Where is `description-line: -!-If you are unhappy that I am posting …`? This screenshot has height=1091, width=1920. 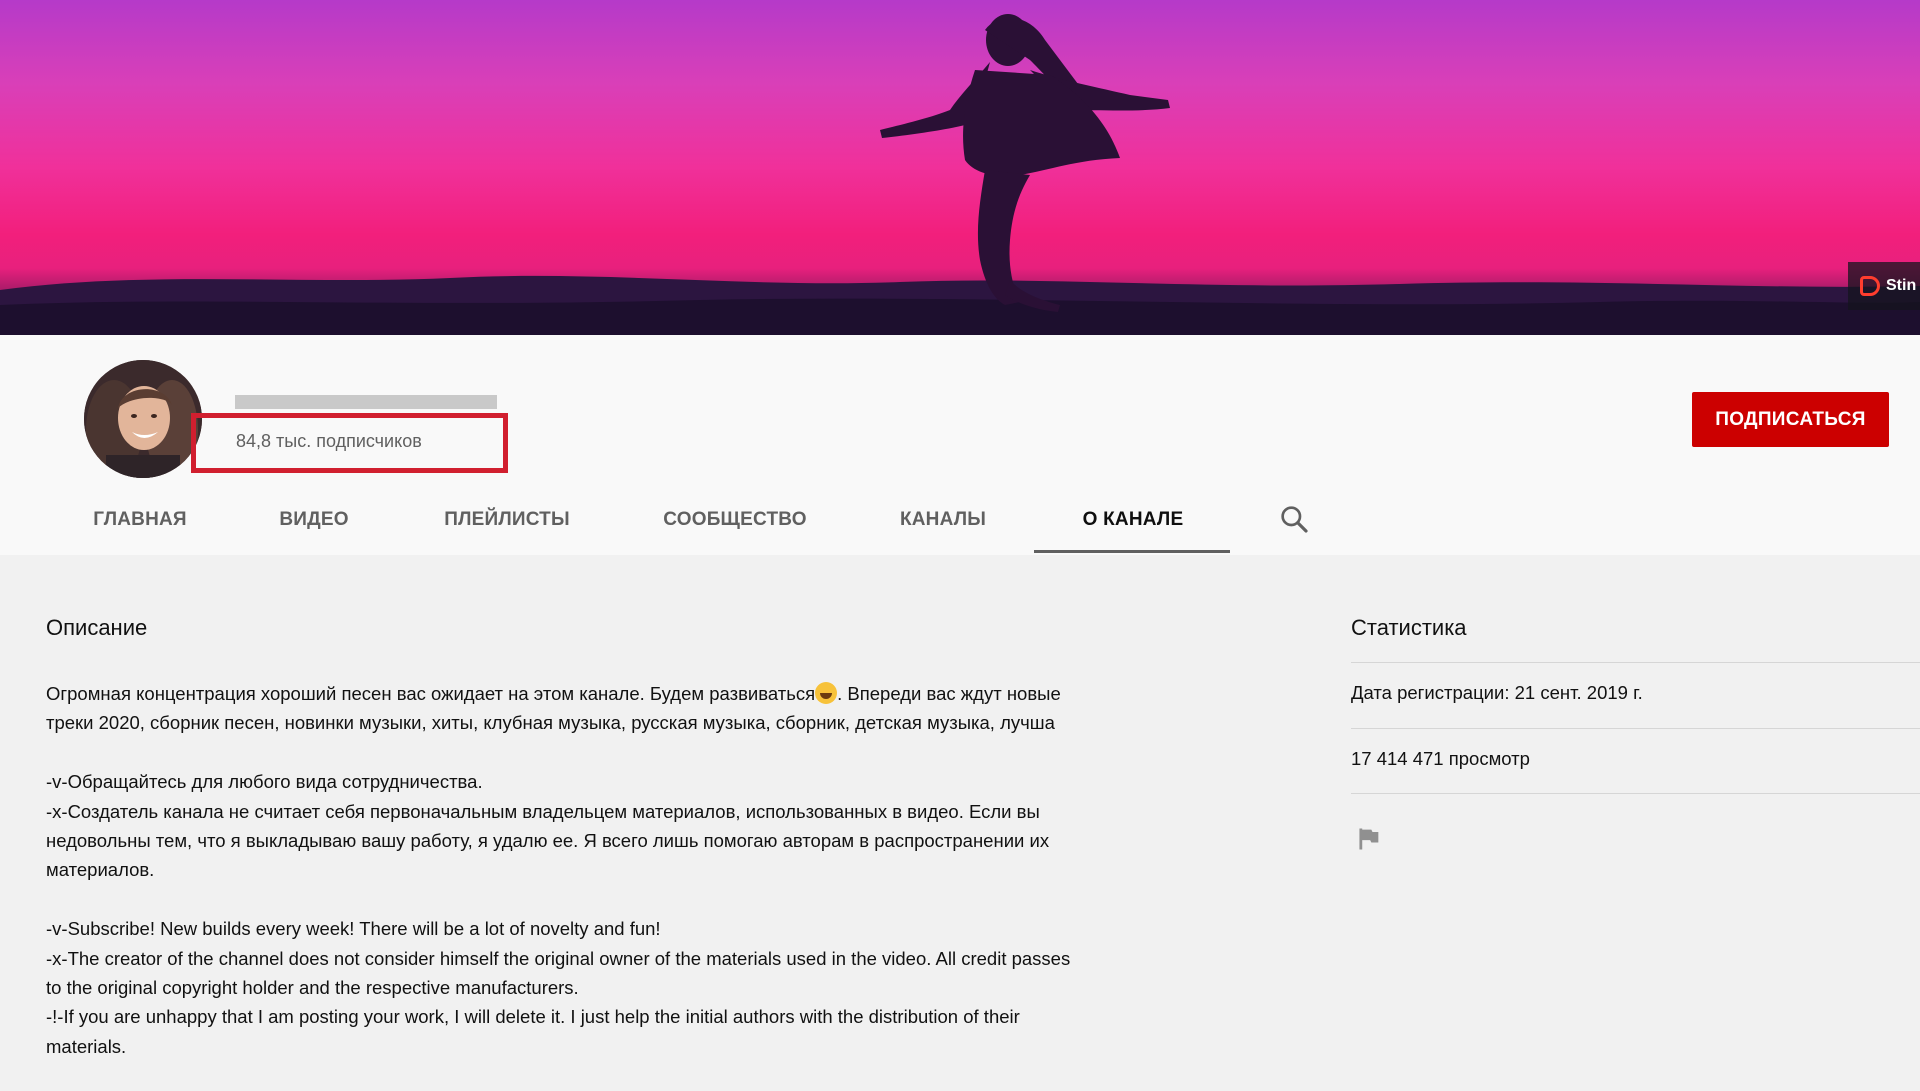
description-line: -!-If you are unhappy that I am posting … is located at coordinates (533, 1017).